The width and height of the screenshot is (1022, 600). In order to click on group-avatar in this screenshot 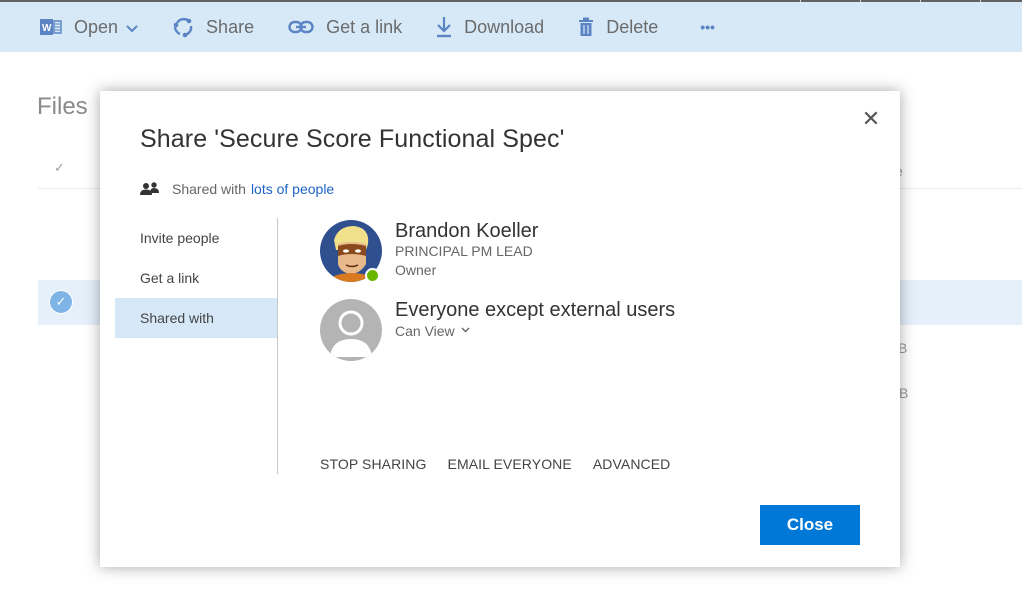, I will do `click(351, 330)`.